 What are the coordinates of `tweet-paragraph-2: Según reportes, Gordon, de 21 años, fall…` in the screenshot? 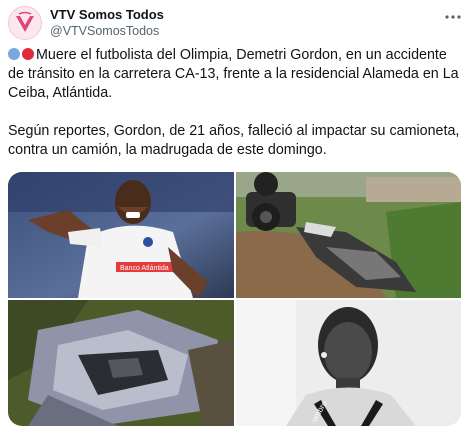 It's located at (234, 140).